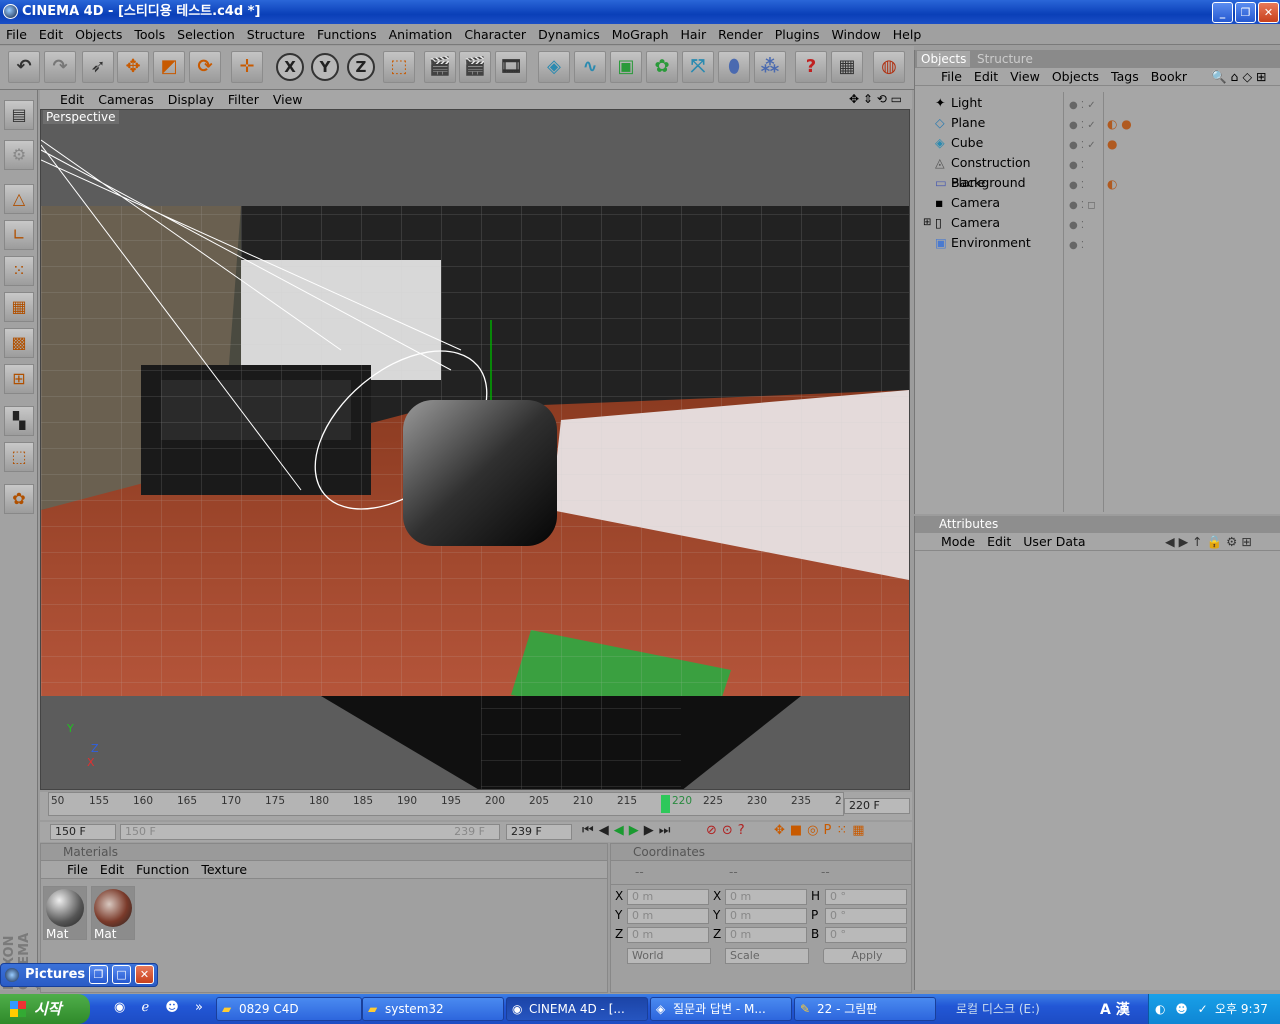  Describe the element at coordinates (45, 1009) in the screenshot. I see `start-button: 시작` at that location.